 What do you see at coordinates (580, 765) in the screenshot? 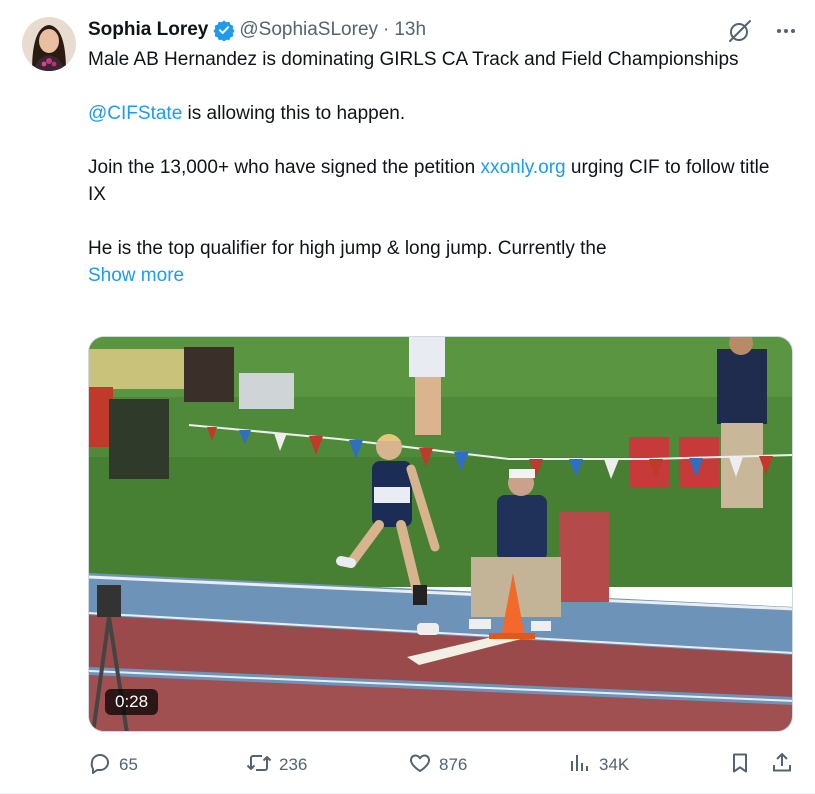
I see `views-icon` at bounding box center [580, 765].